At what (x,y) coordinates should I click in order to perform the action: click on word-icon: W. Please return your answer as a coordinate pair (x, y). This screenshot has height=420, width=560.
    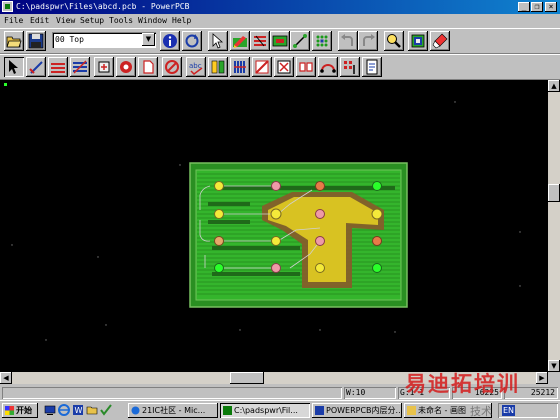
    Looking at the image, I should click on (78, 410).